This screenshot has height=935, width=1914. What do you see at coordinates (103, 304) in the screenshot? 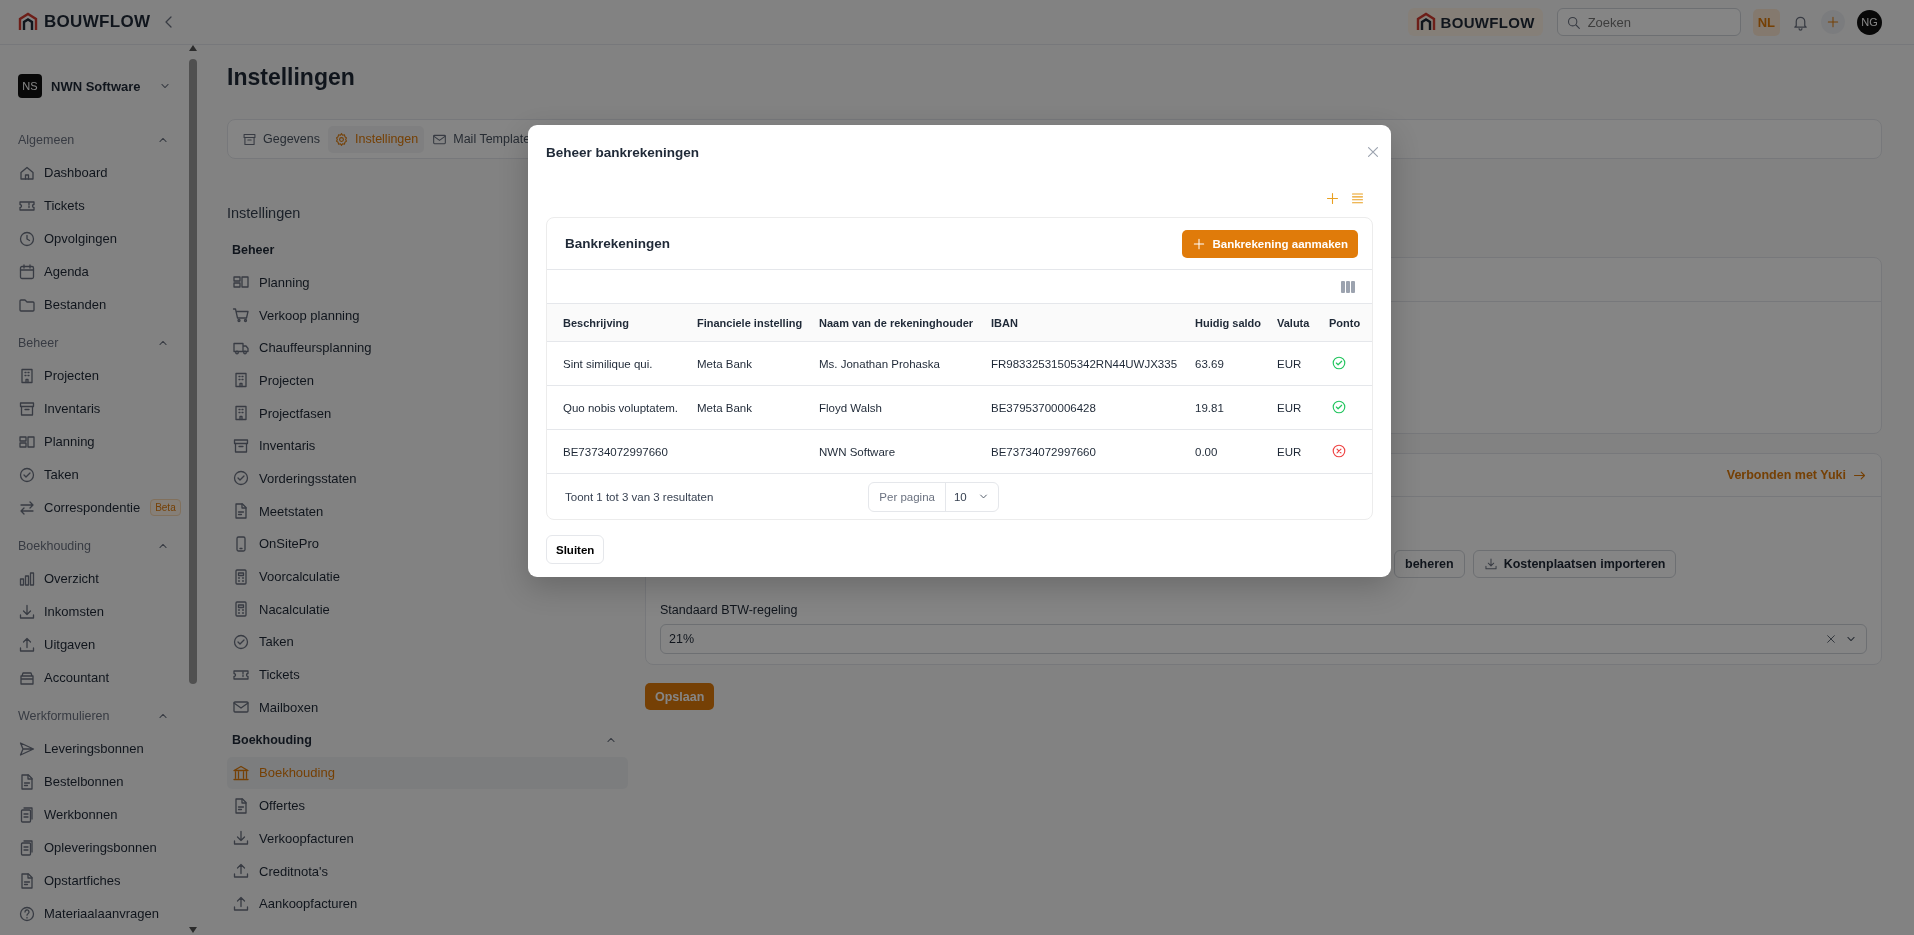
I see `sidebar-item: Bestanden` at bounding box center [103, 304].